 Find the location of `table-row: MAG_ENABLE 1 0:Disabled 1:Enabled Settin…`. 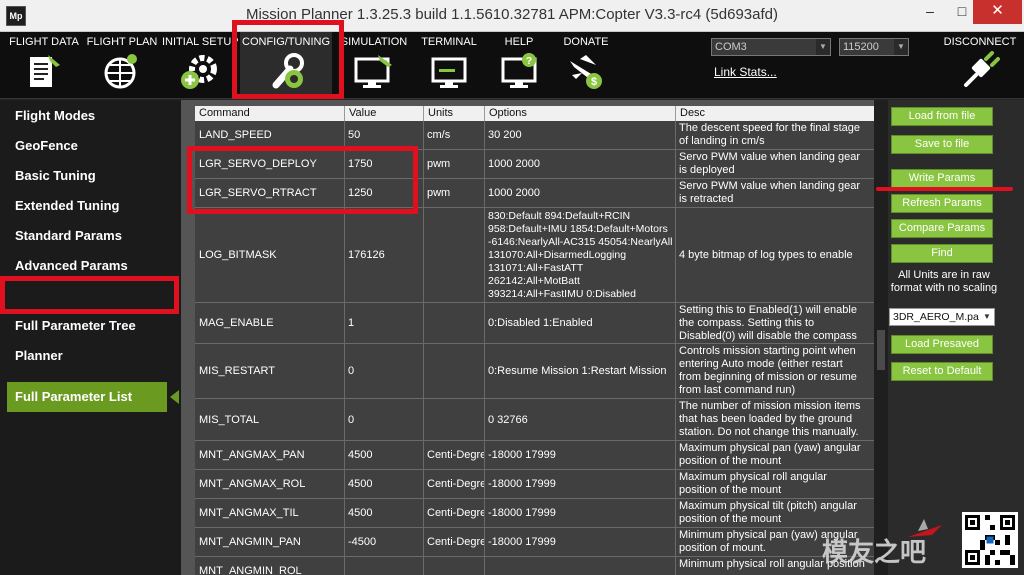

table-row: MAG_ENABLE 1 0:Disabled 1:Enabled Settin… is located at coordinates (534, 323).